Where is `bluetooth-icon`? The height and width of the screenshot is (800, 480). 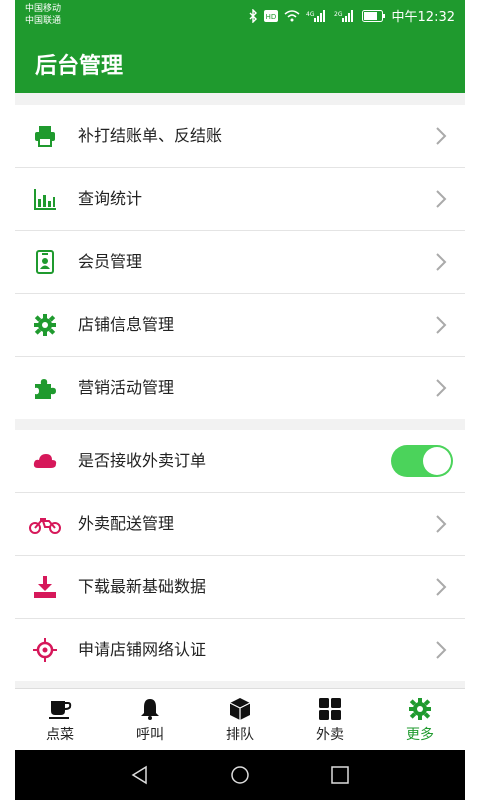 bluetooth-icon is located at coordinates (253, 15).